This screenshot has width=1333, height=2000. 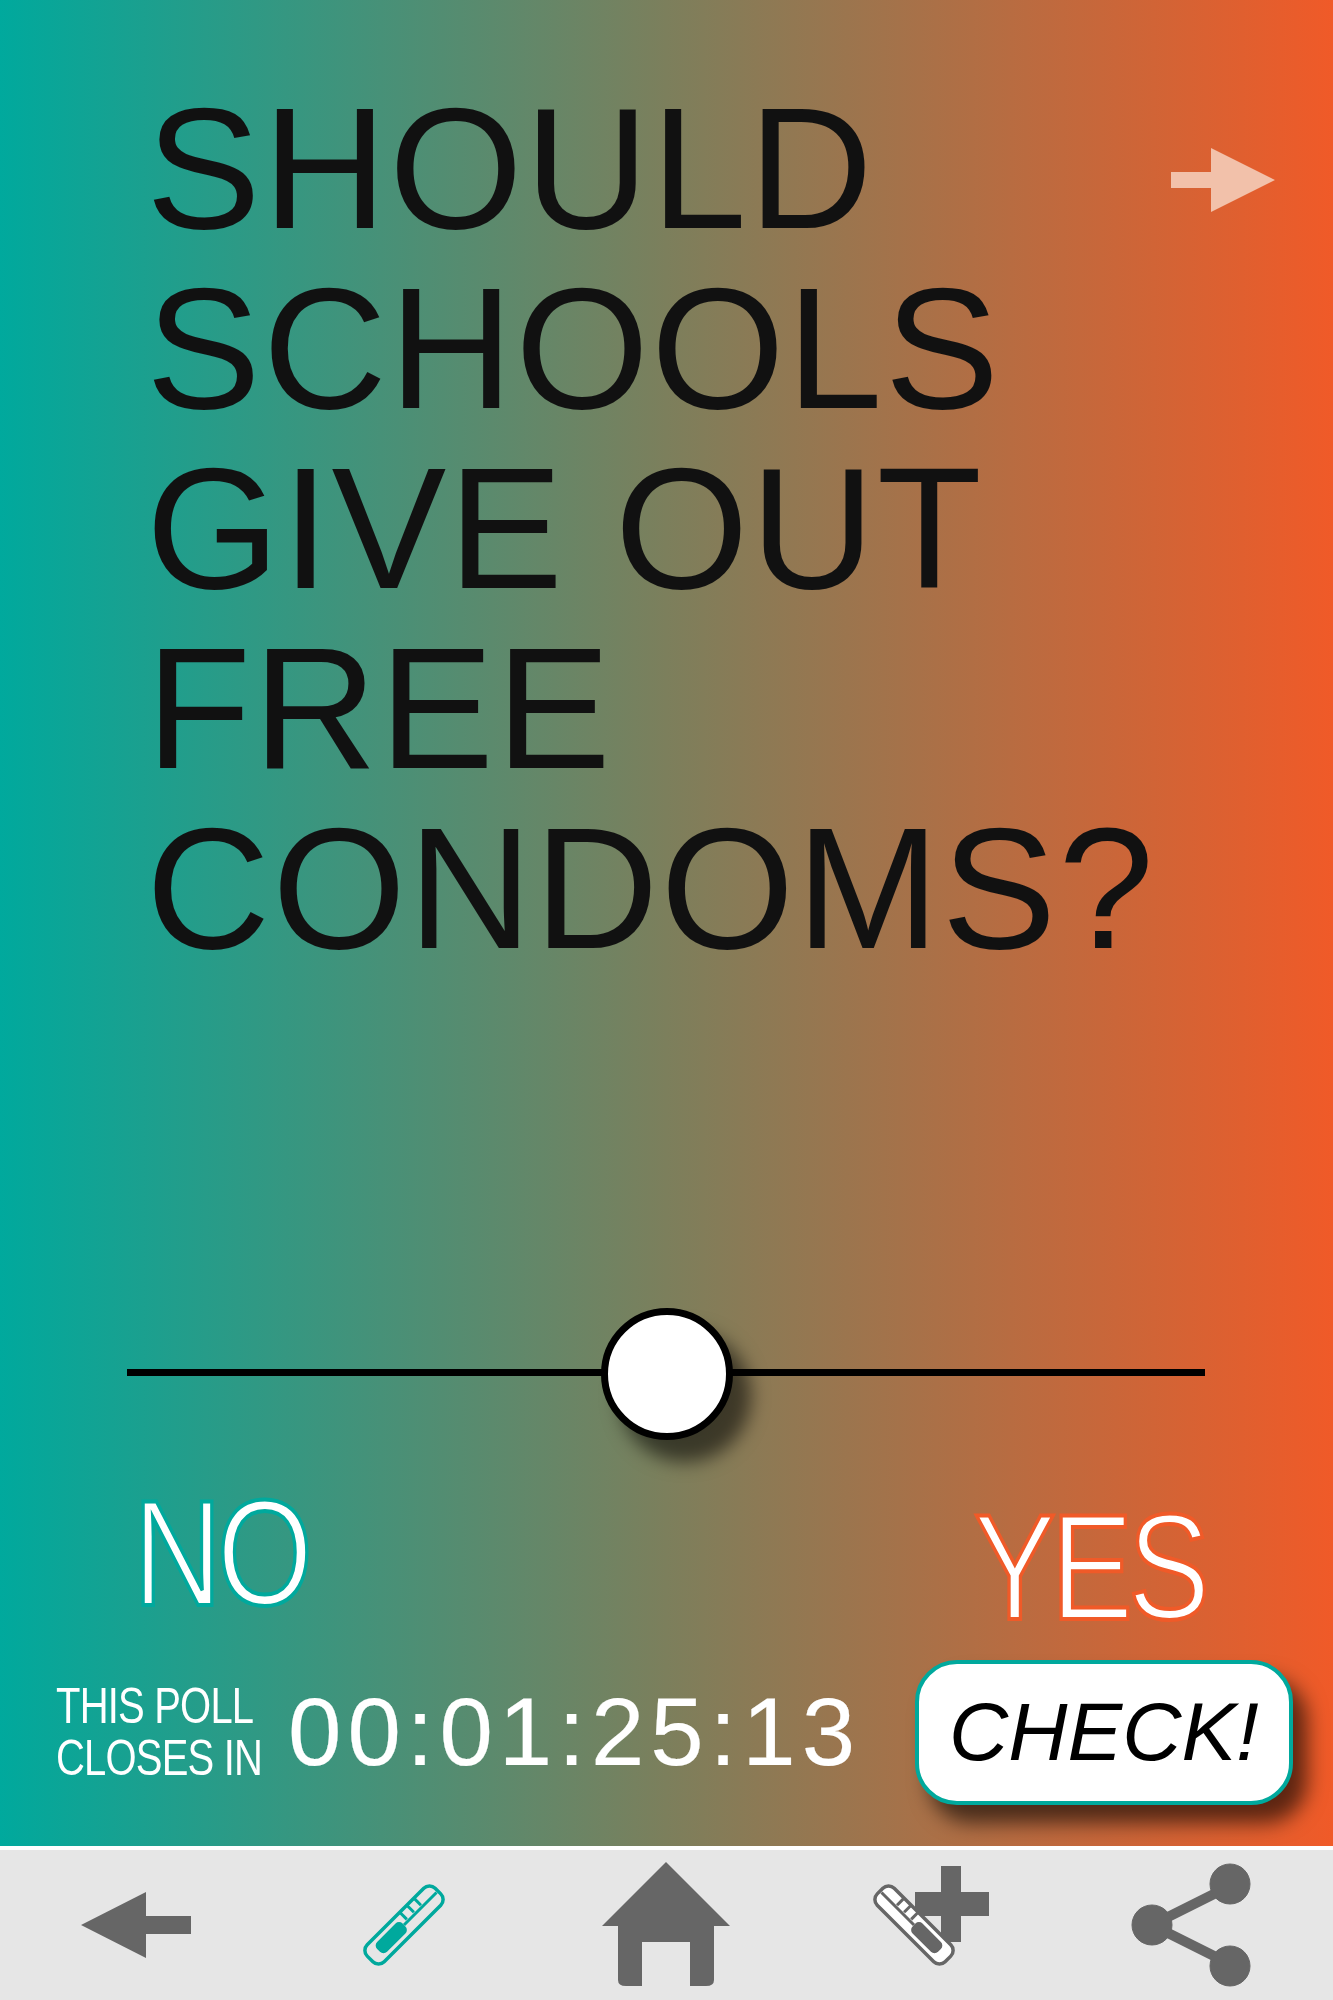 I want to click on next-arrow-icon, so click(x=1223, y=180).